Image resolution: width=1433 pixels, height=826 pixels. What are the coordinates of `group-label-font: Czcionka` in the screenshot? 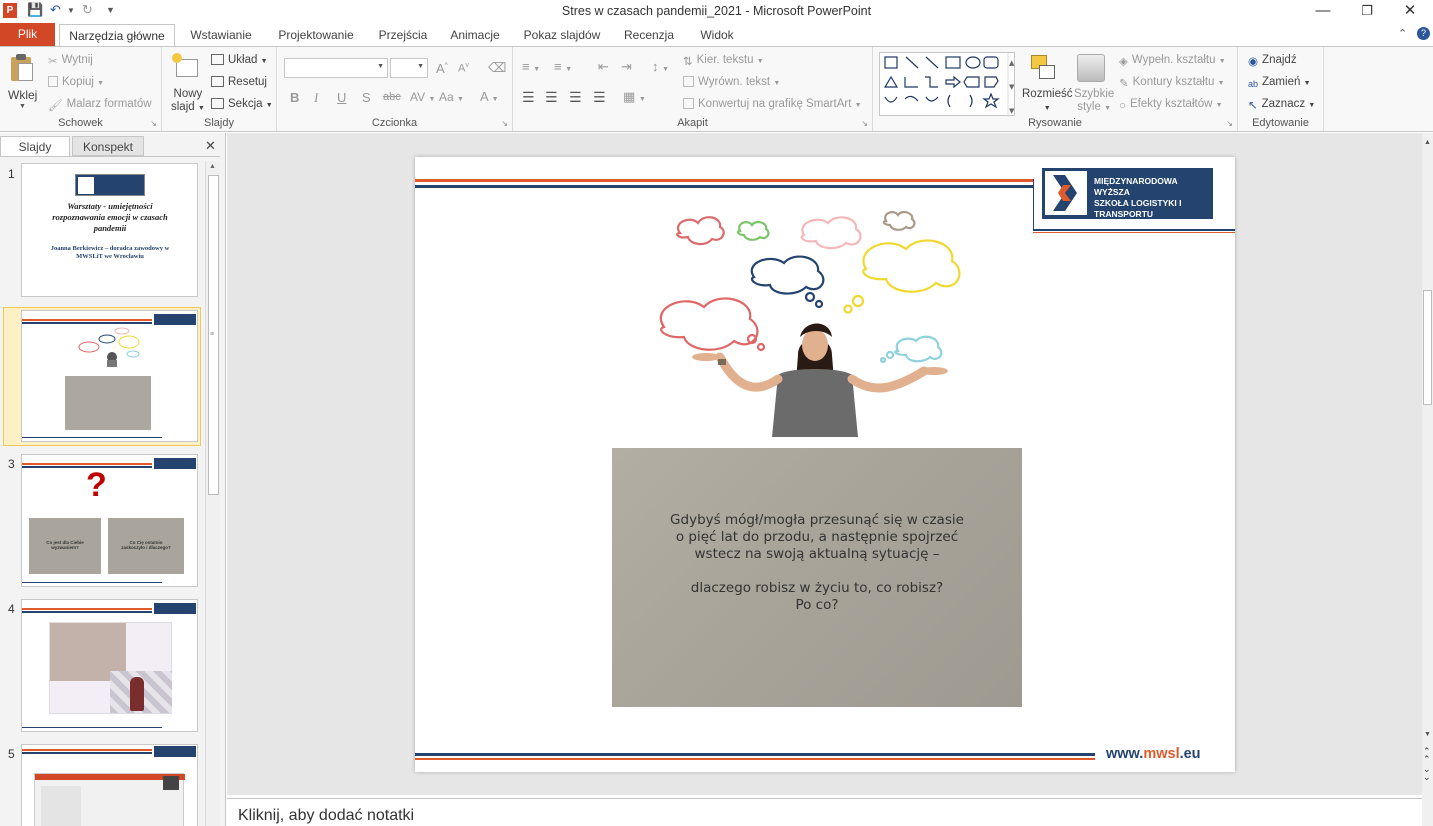 It's located at (394, 123).